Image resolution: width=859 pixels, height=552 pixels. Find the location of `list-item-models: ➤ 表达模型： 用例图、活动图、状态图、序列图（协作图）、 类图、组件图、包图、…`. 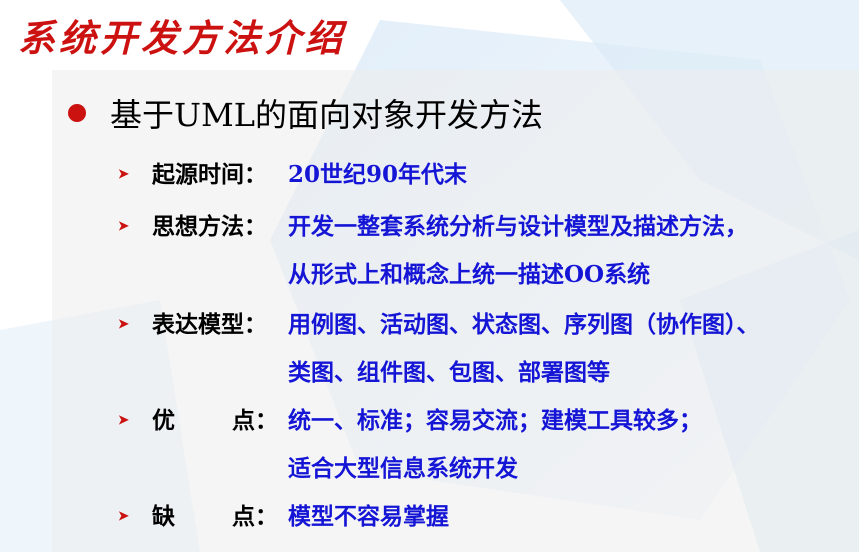

list-item-models: ➤ 表达模型： 用例图、活动图、状态图、序列图（协作图）、 类图、组件图、包图、… is located at coordinates (439, 356).